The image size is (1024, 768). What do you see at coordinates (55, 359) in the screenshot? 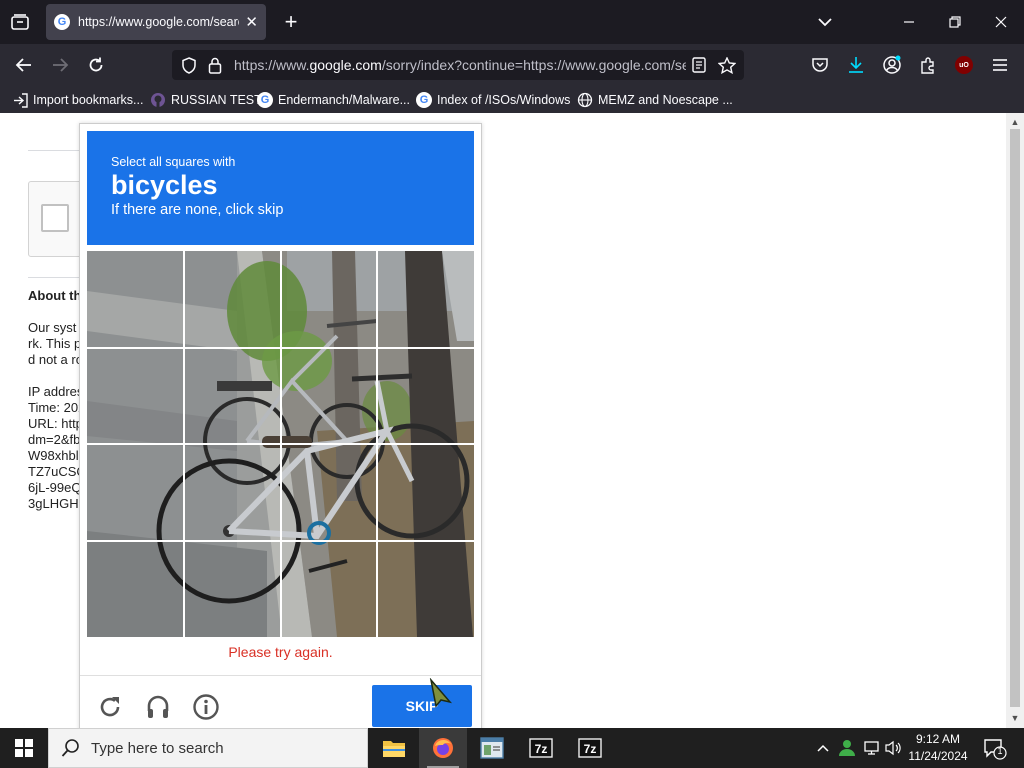
I see `body-line: d not a ro` at bounding box center [55, 359].